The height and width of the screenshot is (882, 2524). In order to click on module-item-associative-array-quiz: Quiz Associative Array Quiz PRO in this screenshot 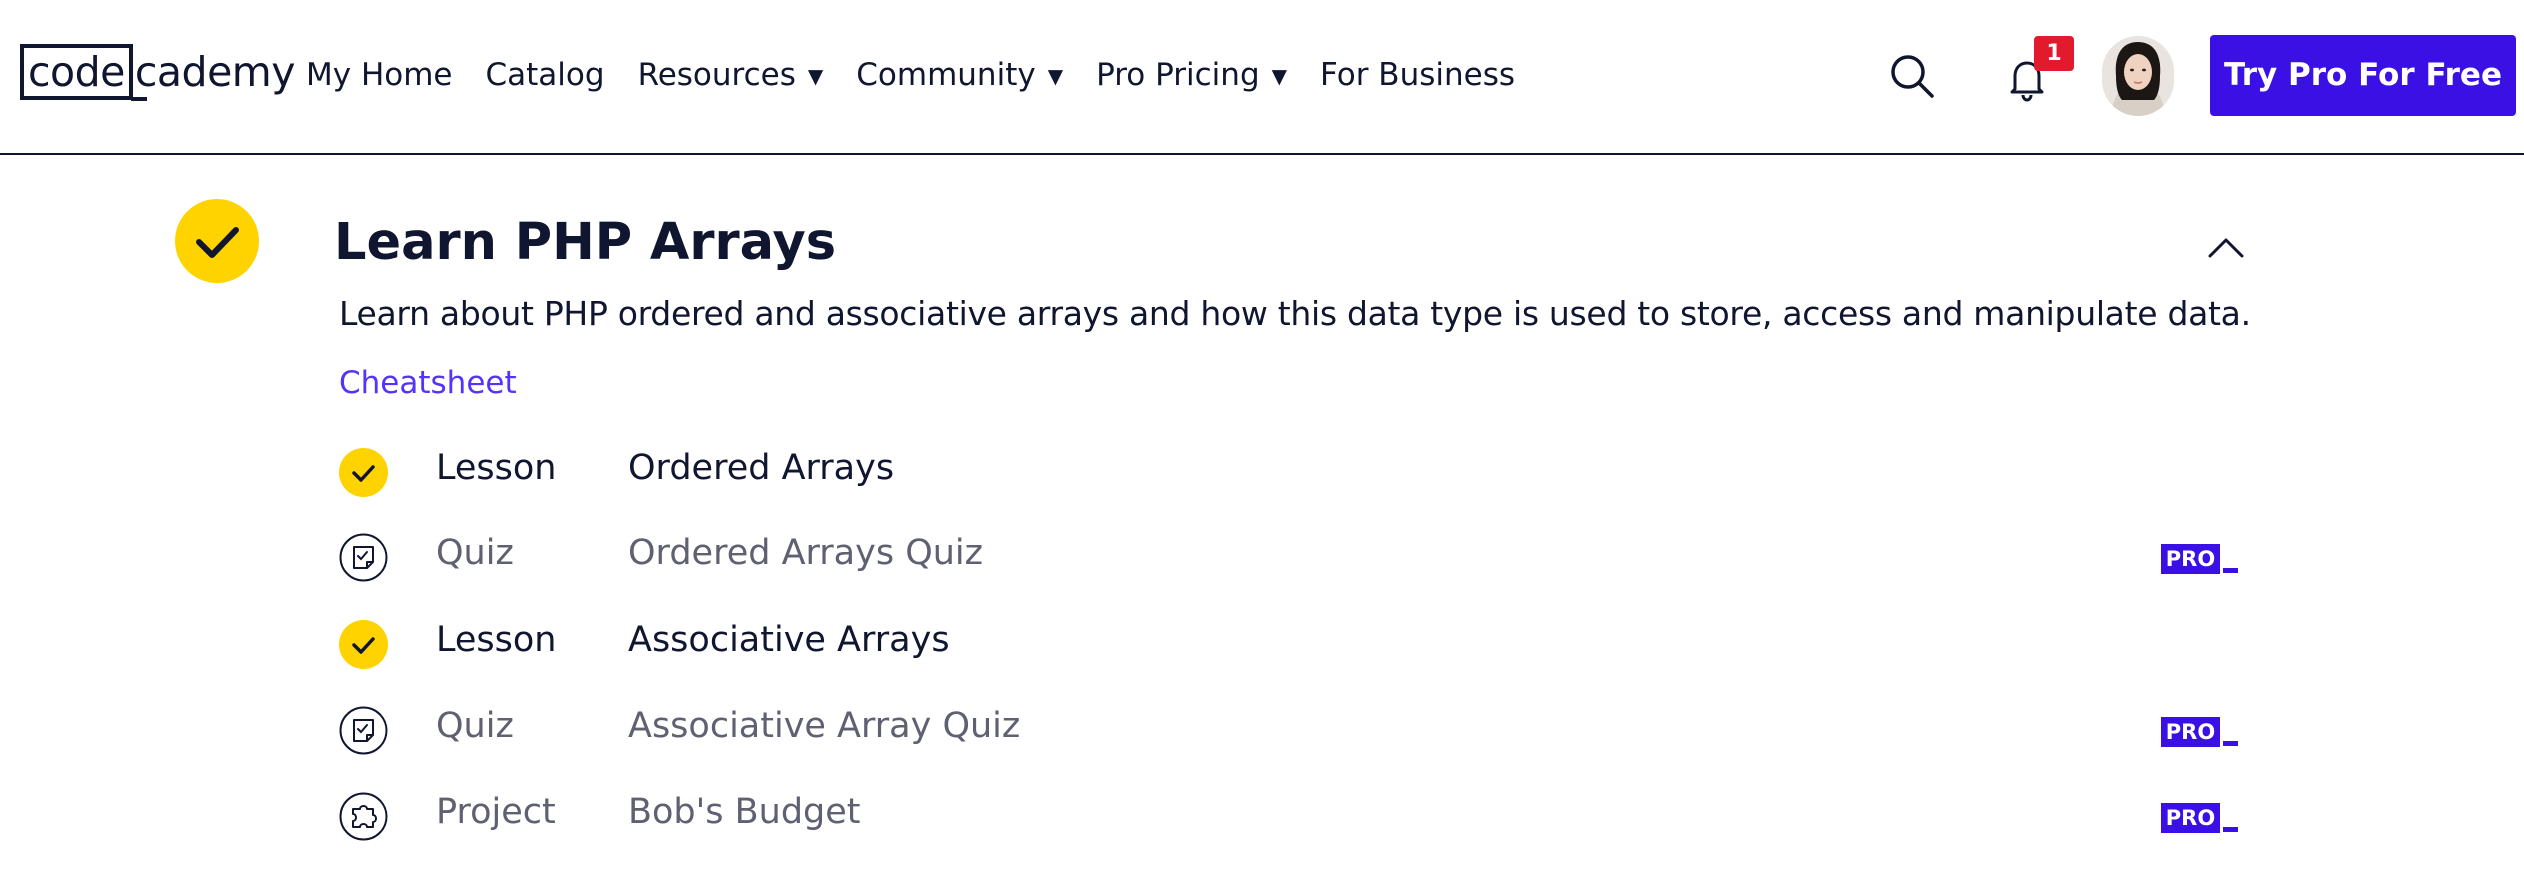, I will do `click(1289, 726)`.